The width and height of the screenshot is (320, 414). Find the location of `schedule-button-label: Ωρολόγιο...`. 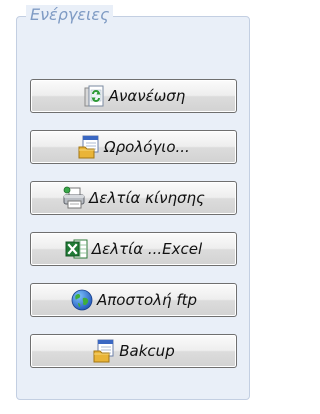

schedule-button-label: Ωρολόγιο... is located at coordinates (147, 147).